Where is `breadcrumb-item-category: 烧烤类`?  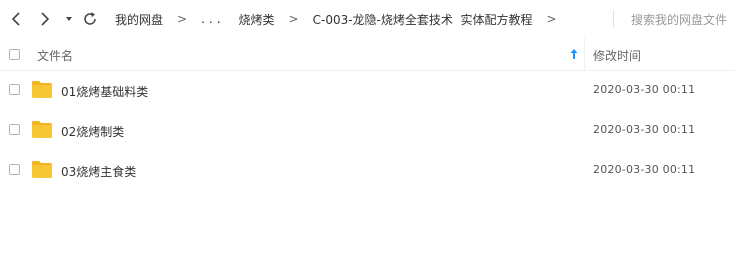
breadcrumb-item-category: 烧烤类 is located at coordinates (257, 19).